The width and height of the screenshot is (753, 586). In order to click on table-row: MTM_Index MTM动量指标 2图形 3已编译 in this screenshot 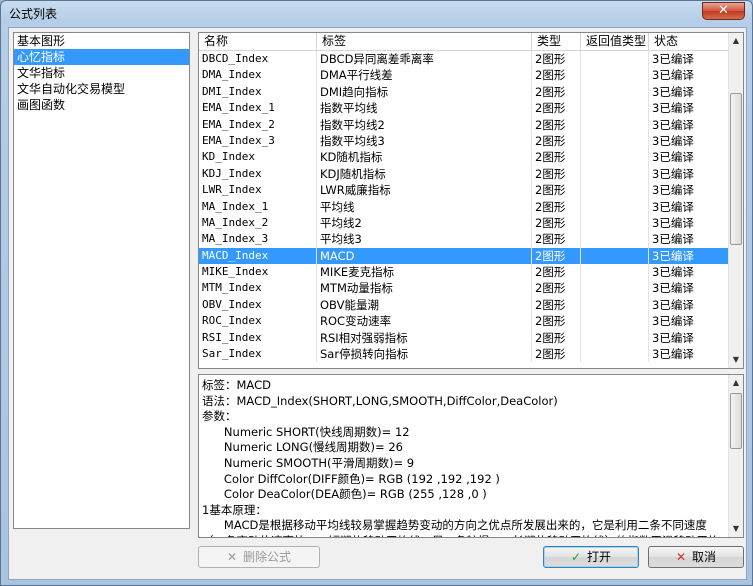, I will do `click(464, 288)`.